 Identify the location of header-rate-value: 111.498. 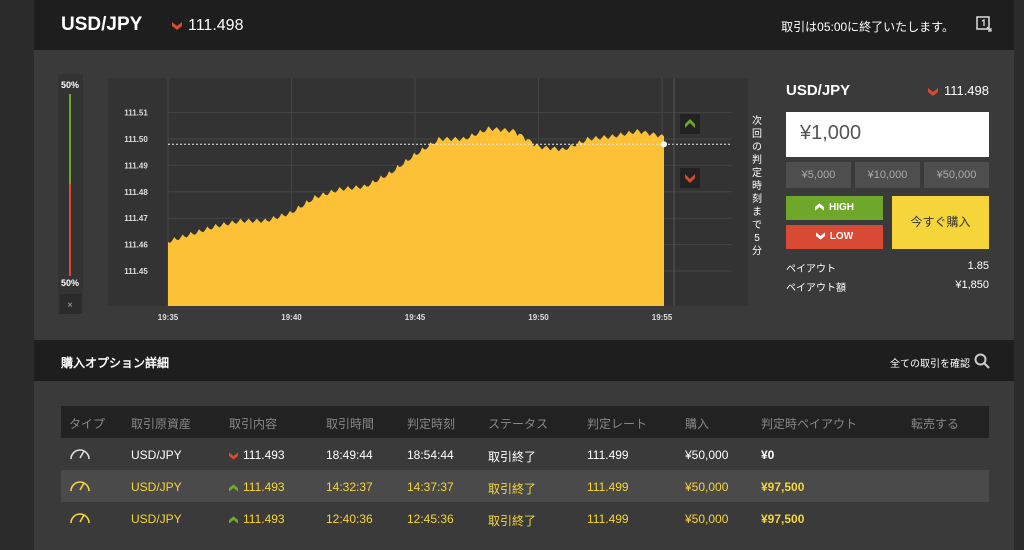
(216, 25).